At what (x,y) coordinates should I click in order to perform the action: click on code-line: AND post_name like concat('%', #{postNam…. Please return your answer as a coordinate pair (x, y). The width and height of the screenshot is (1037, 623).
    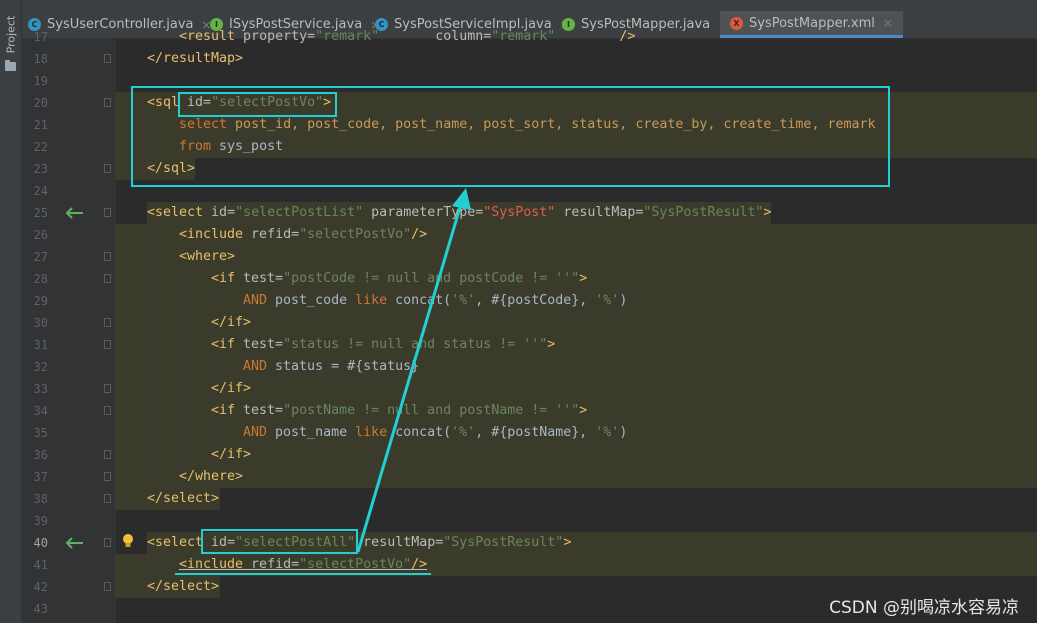
    Looking at the image, I should click on (435, 432).